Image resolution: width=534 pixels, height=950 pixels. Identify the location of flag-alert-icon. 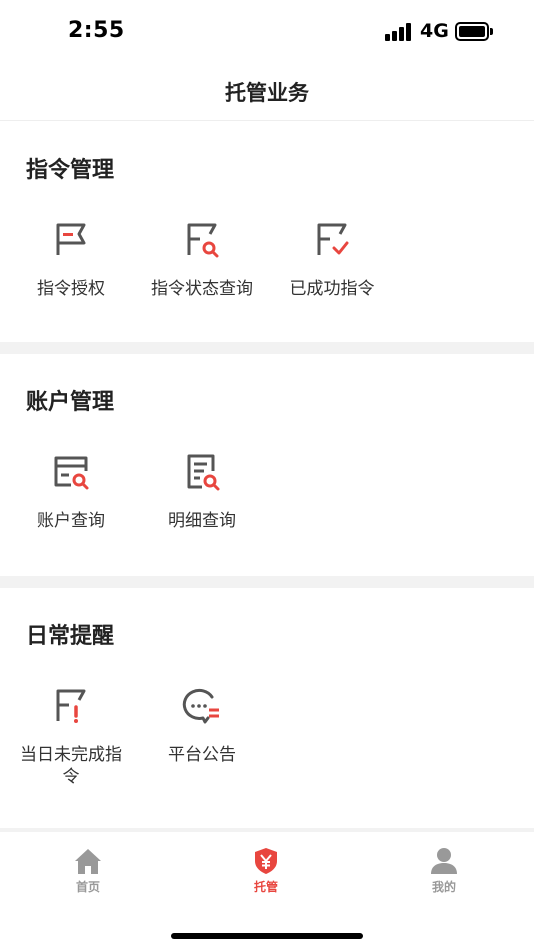
(71, 706).